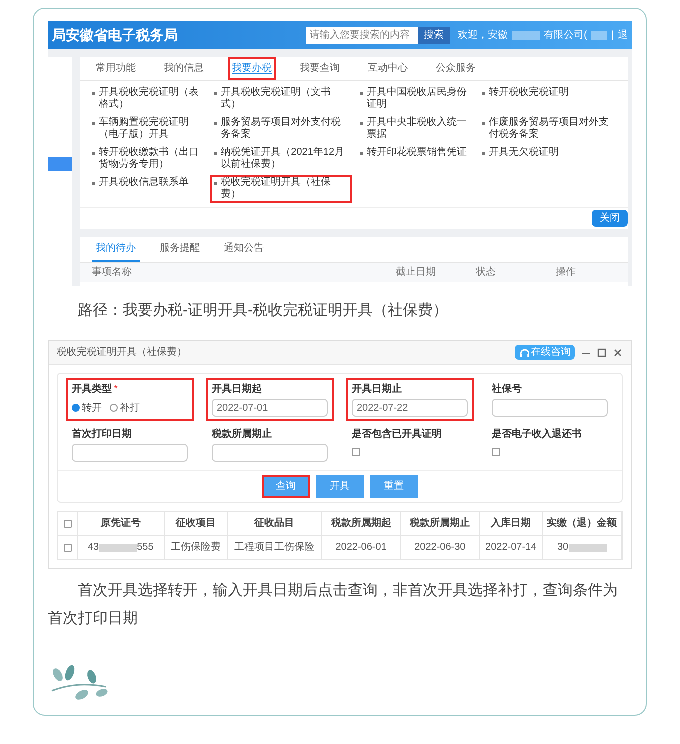 Image resolution: width=680 pixels, height=744 pixels. I want to click on radio-option: 转开, so click(87, 408).